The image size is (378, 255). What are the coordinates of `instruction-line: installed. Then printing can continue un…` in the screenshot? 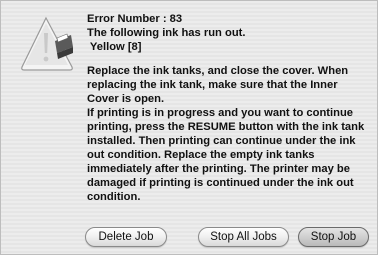 It's located at (221, 141).